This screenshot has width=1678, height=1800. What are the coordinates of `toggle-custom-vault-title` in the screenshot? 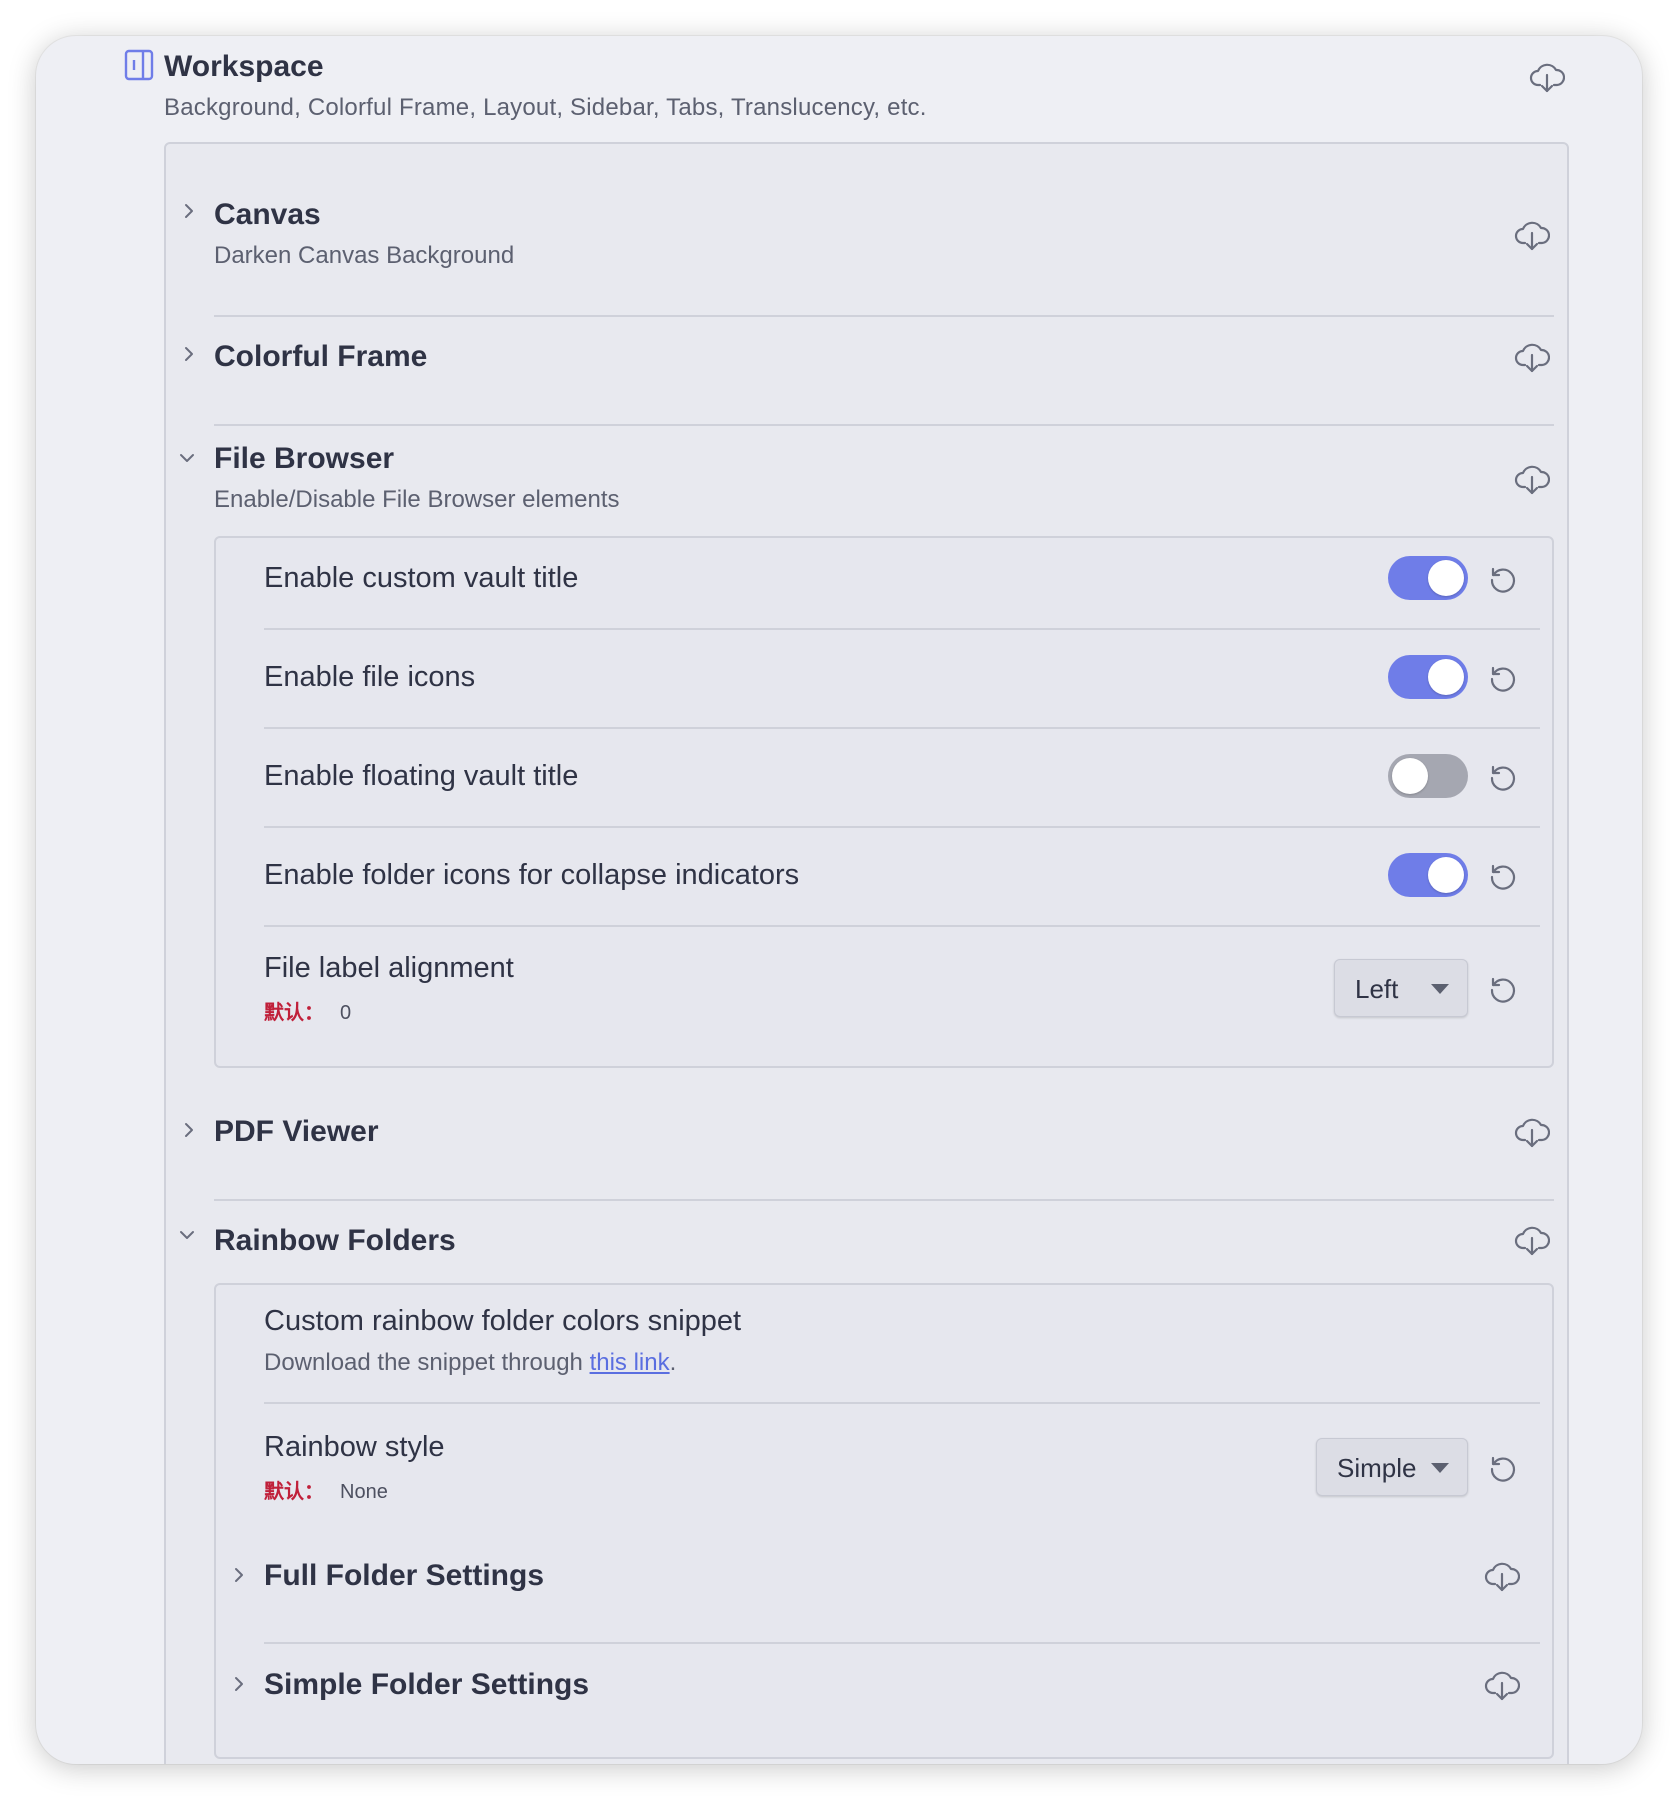 It's located at (1428, 578).